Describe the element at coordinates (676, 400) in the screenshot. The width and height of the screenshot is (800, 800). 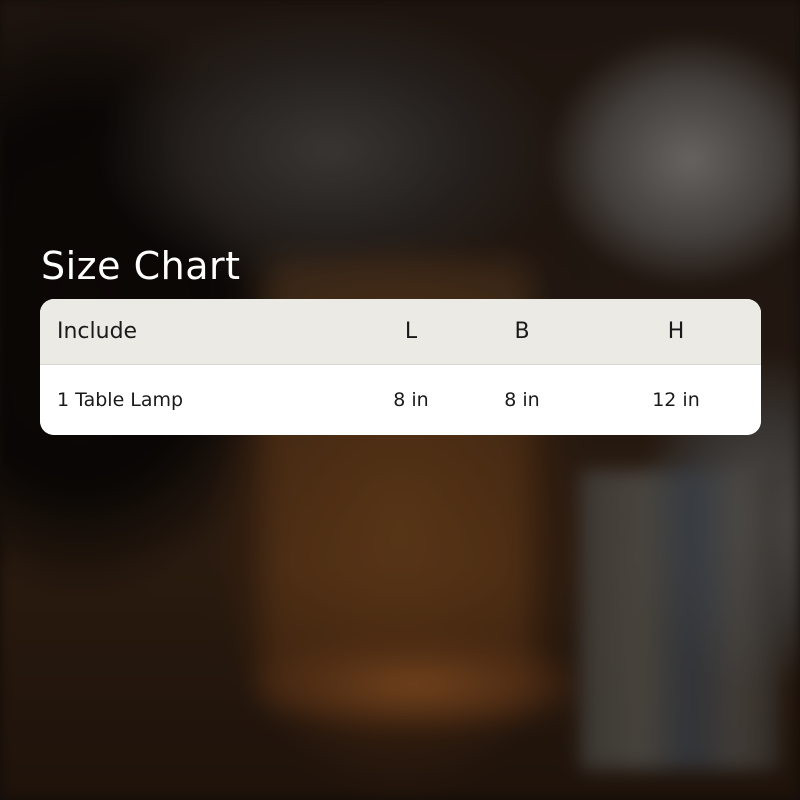
I see `cell-height: 12 in` at that location.